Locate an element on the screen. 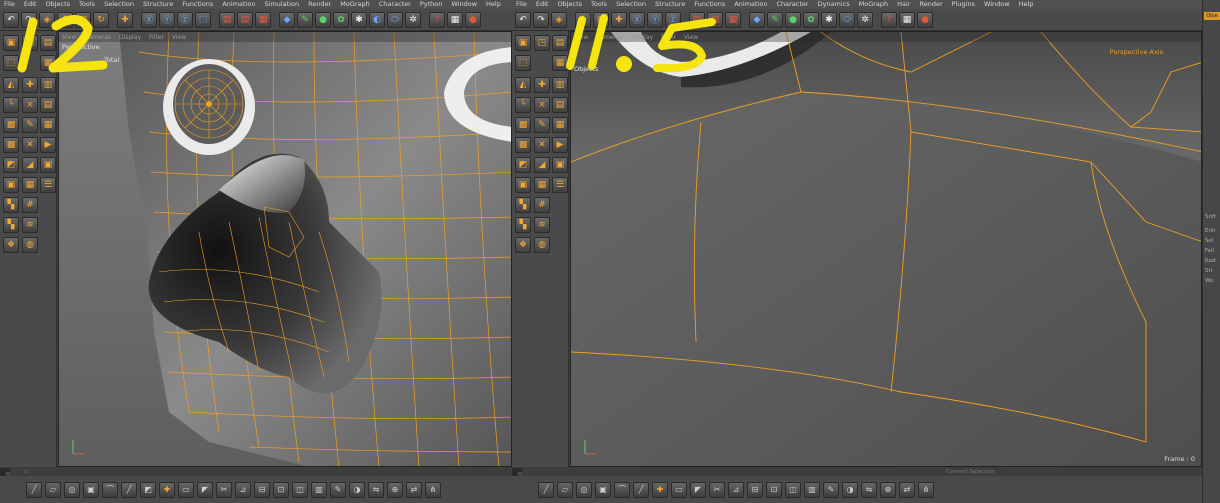 The image size is (1220, 503). undo-icon: ↶ is located at coordinates (11, 19).